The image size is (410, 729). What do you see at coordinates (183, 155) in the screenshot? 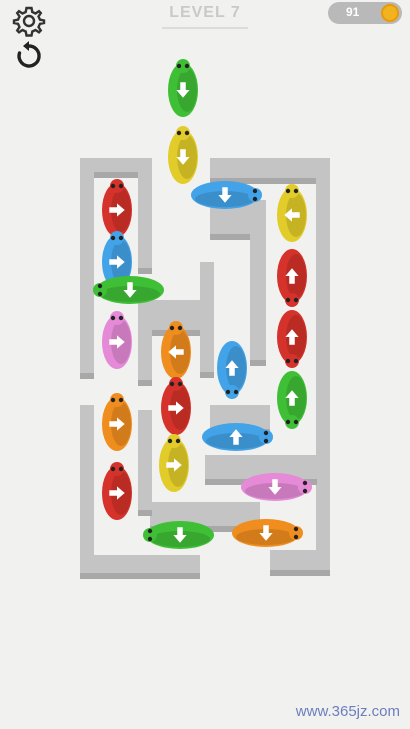
I see `rat-yellow-top` at bounding box center [183, 155].